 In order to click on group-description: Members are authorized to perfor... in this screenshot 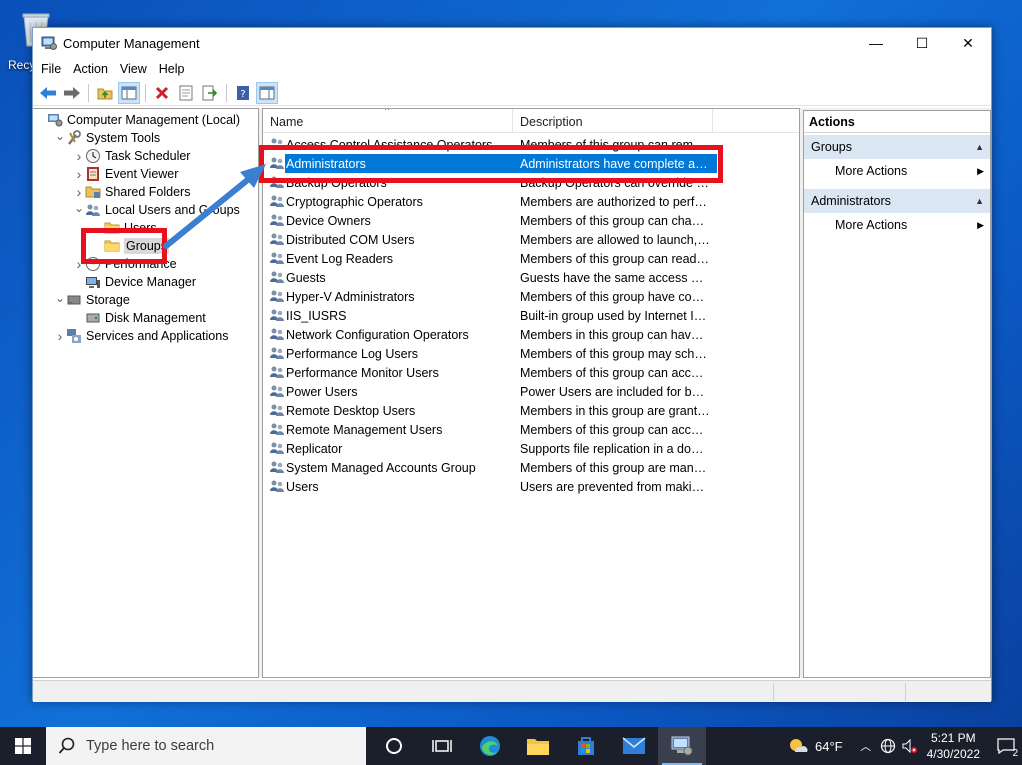, I will do `click(615, 201)`.